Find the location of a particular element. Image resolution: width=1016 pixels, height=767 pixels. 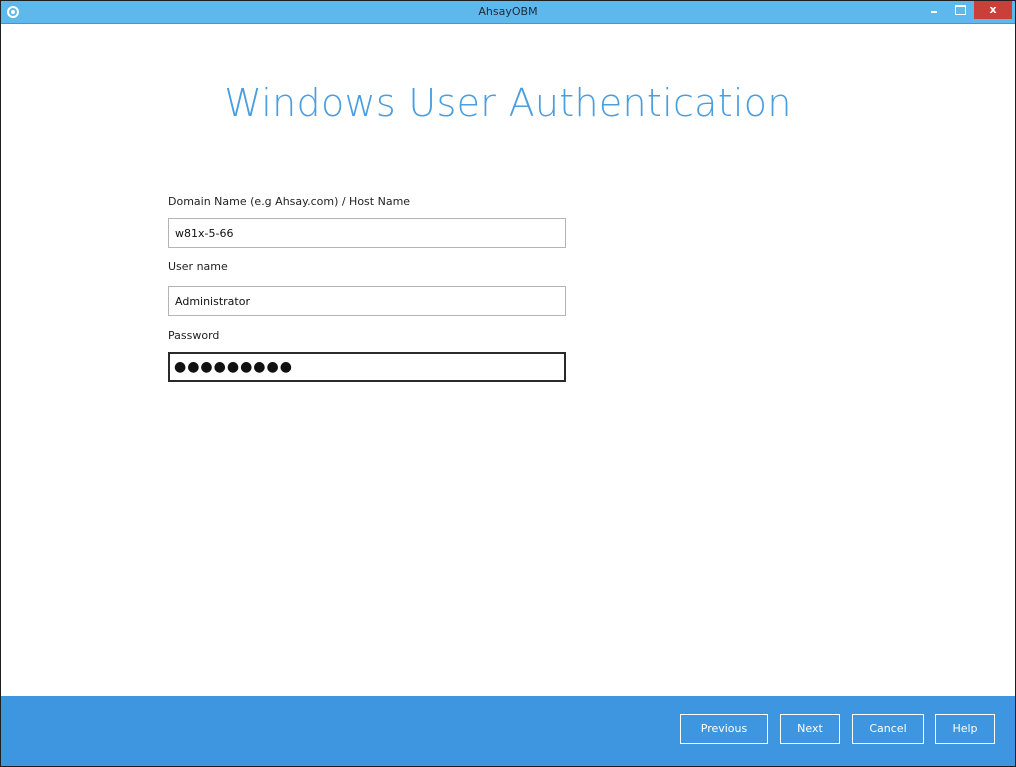

next-button: Next is located at coordinates (810, 729).